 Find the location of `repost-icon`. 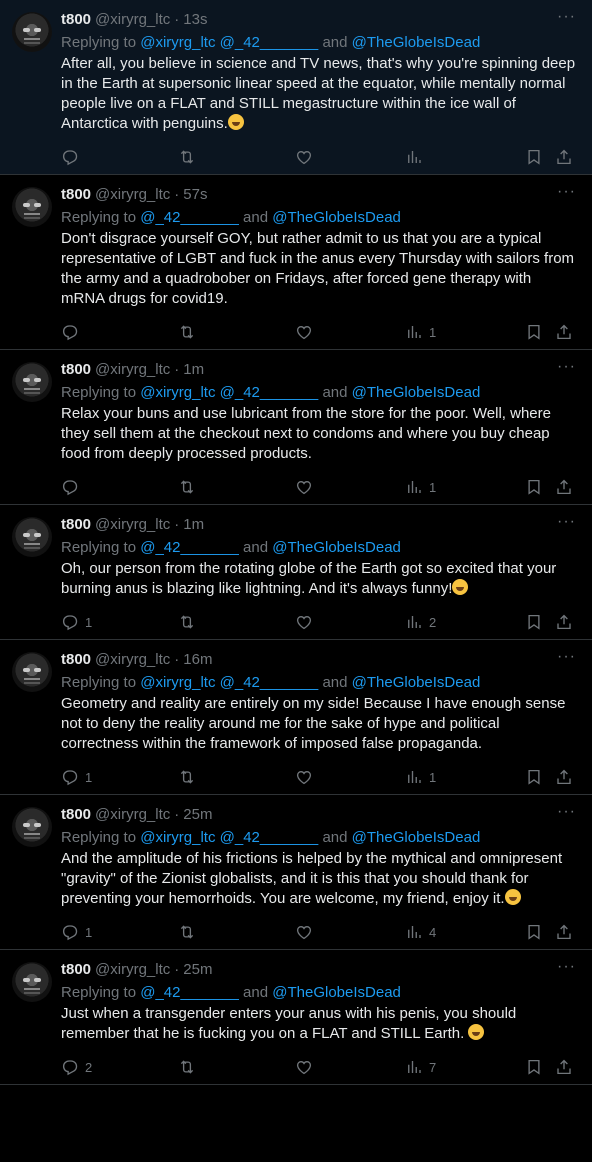

repost-icon is located at coordinates (187, 932).